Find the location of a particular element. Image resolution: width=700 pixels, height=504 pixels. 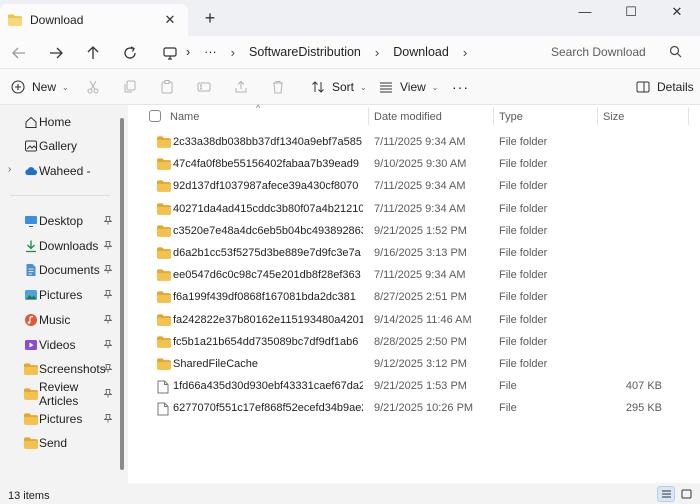

sidebar-item-desktop: Desktop is located at coordinates (59, 221).